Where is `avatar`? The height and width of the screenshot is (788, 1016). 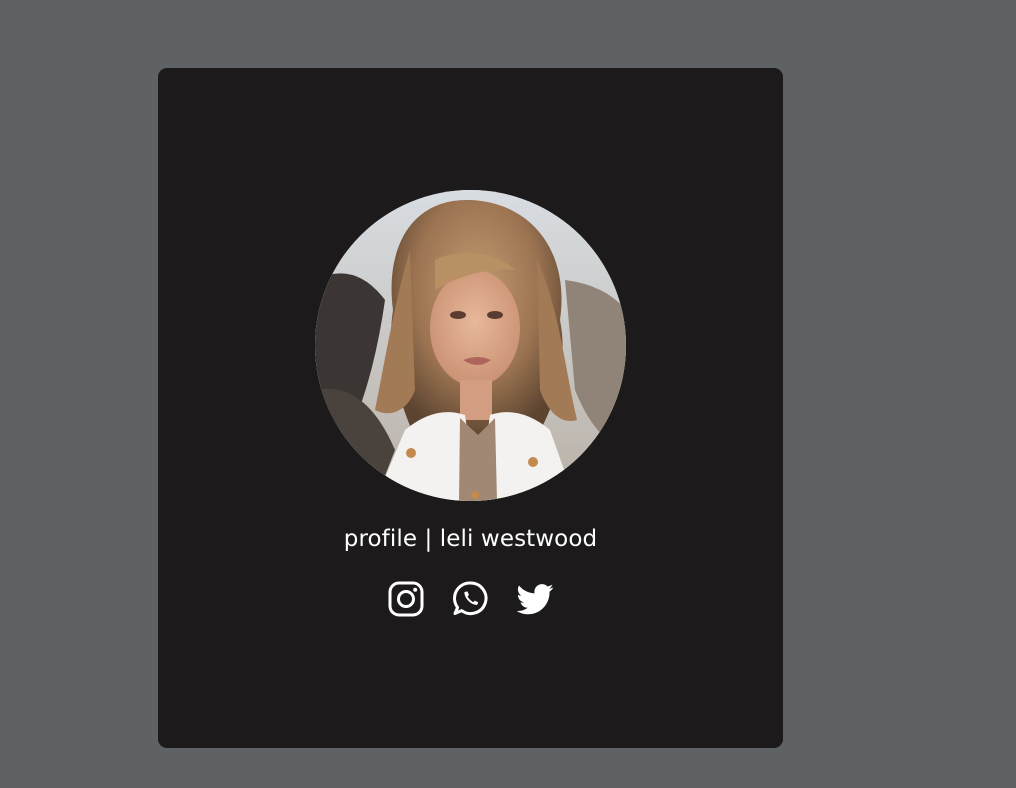 avatar is located at coordinates (470, 345).